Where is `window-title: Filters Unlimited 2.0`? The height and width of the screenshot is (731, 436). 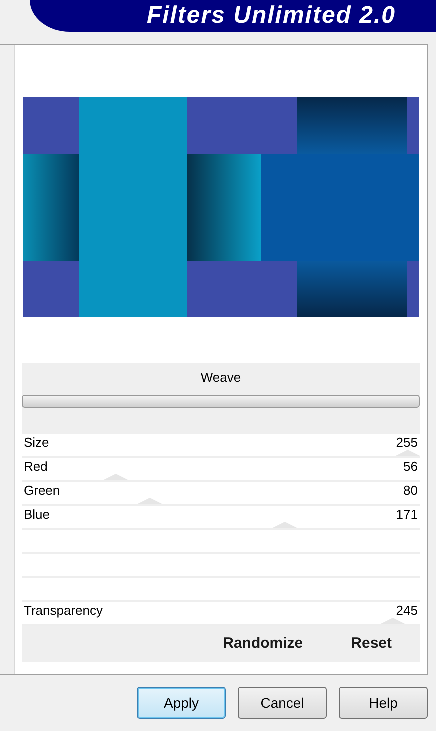 window-title: Filters Unlimited 2.0 is located at coordinates (233, 16).